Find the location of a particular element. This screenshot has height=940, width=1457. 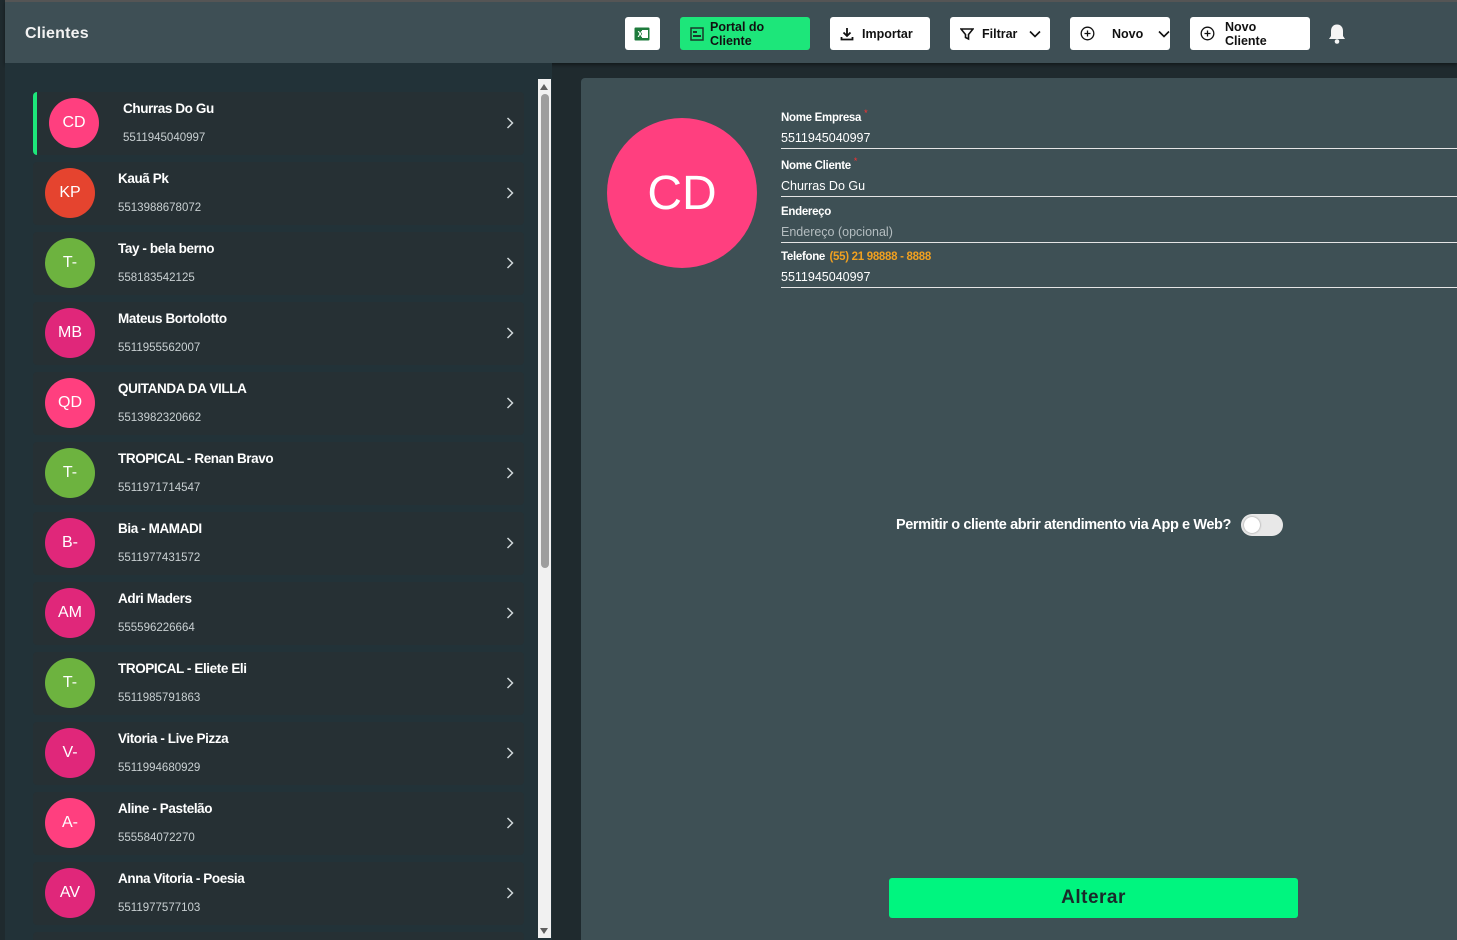

client-name: Mateus Bortolotto is located at coordinates (172, 318).